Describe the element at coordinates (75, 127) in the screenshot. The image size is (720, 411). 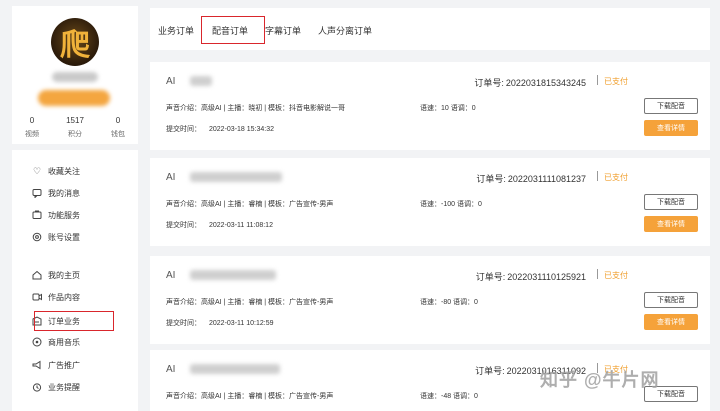
I see `stat-points: 1517 积分` at that location.